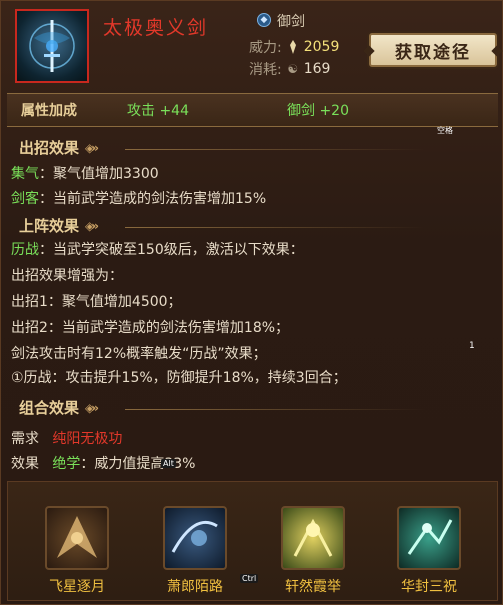 This screenshot has height=605, width=503. I want to click on flying-star-icon, so click(77, 538).